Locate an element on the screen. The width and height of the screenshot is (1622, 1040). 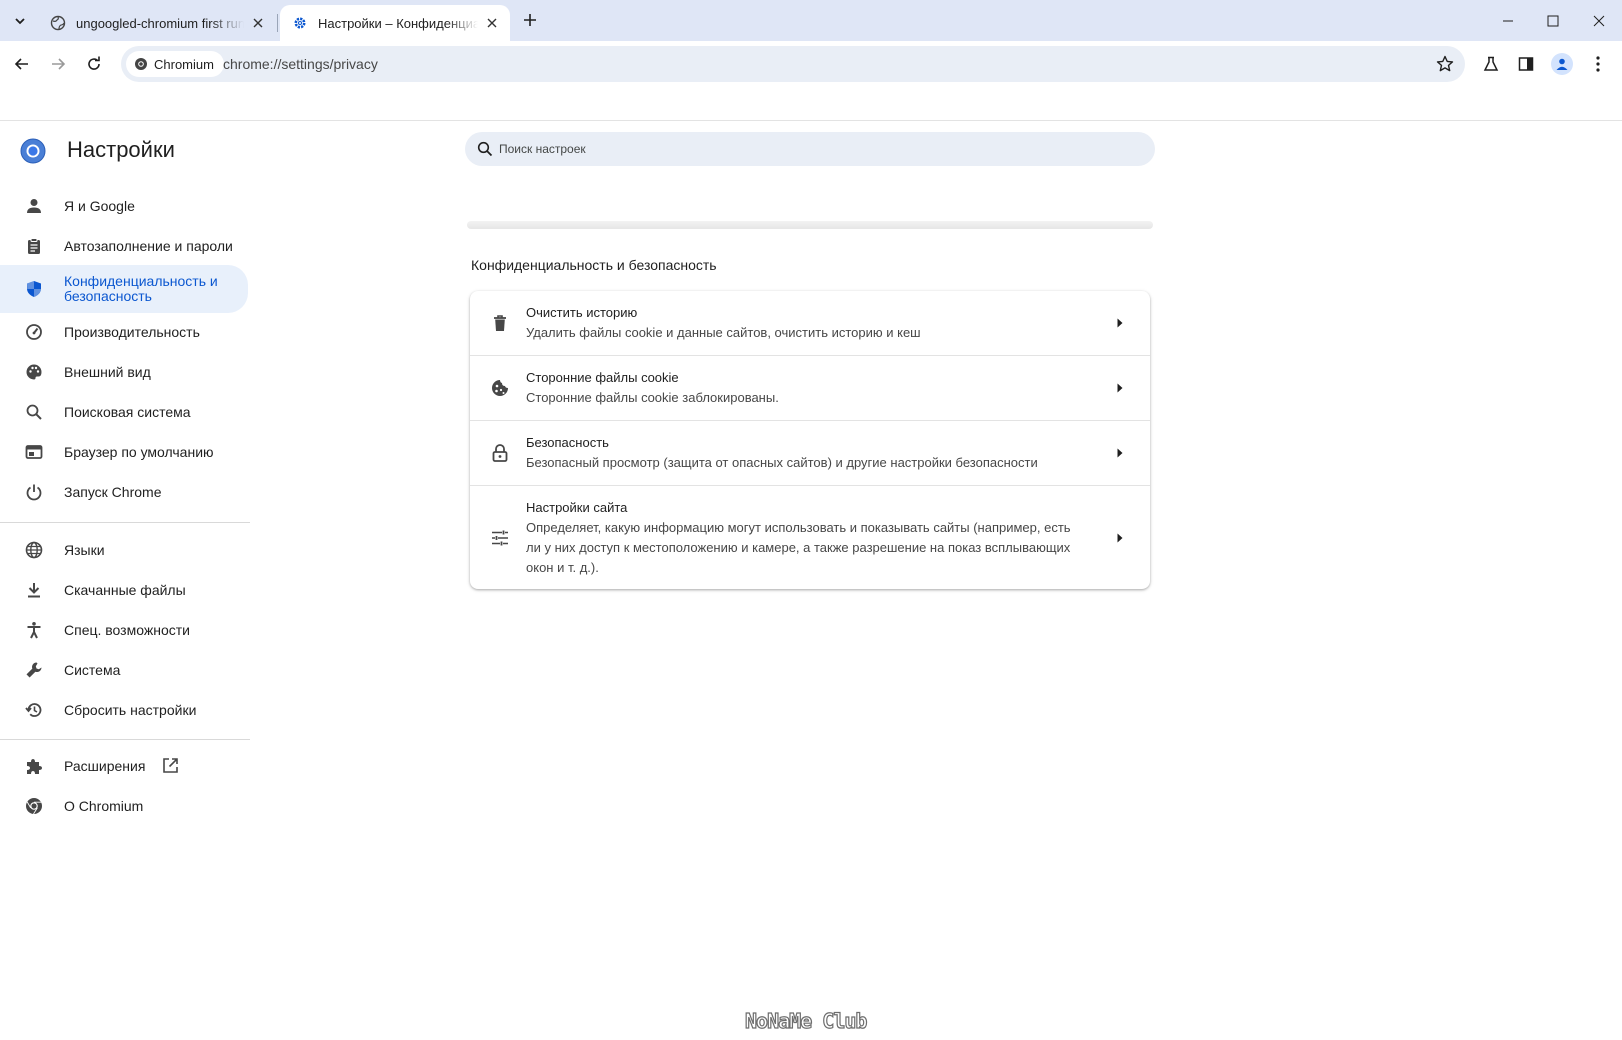
window-close-button is located at coordinates (1599, 20).